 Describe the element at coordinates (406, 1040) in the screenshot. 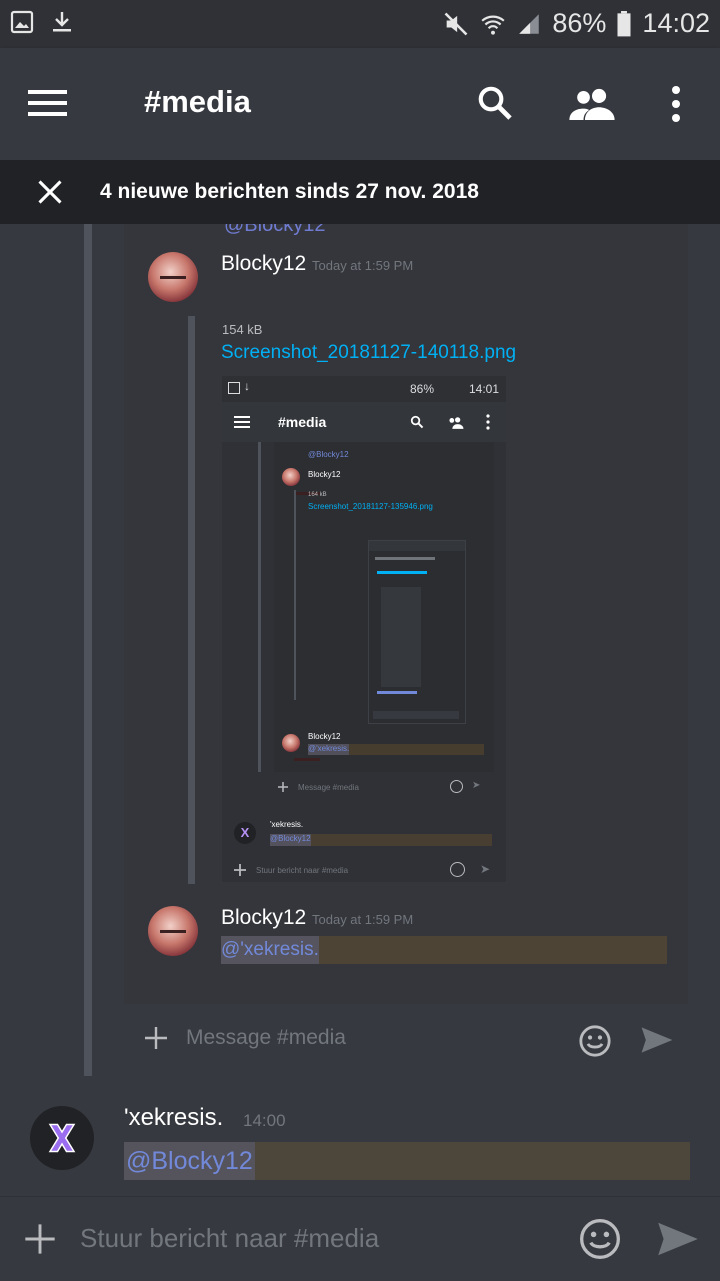

I see `embedded-composer: Message #media` at that location.